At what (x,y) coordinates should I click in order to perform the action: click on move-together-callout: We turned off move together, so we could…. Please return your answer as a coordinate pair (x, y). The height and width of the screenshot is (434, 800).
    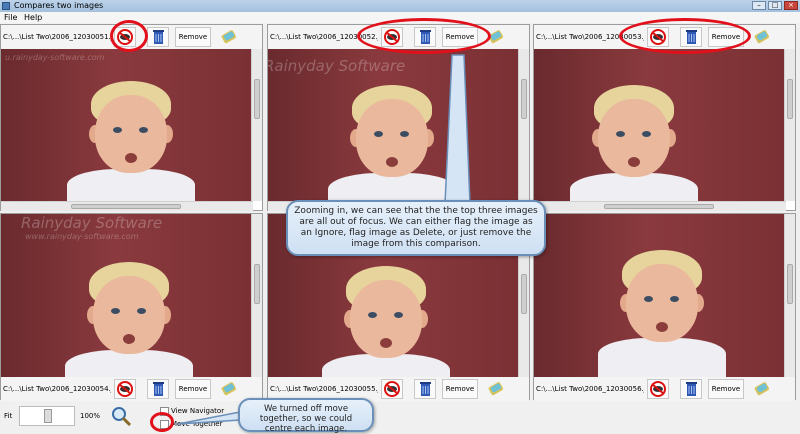
    Looking at the image, I should click on (306, 416).